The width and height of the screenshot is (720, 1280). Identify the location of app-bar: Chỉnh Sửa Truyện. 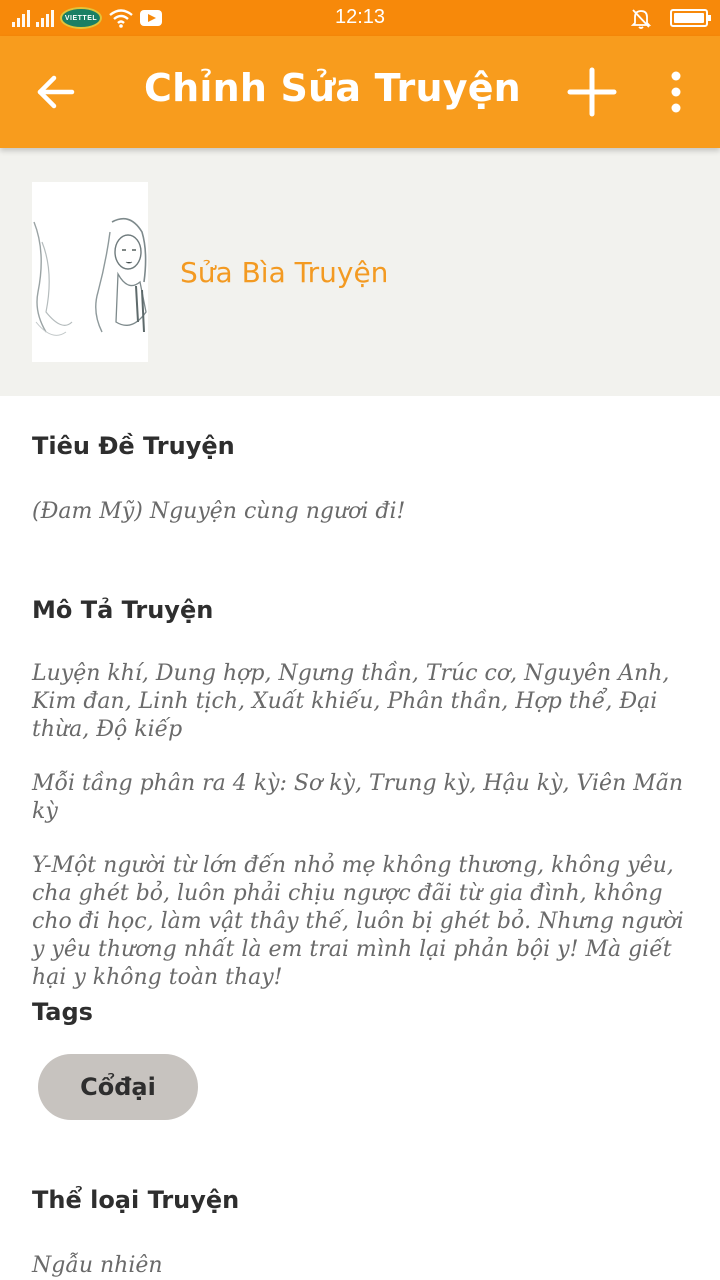
(360, 92).